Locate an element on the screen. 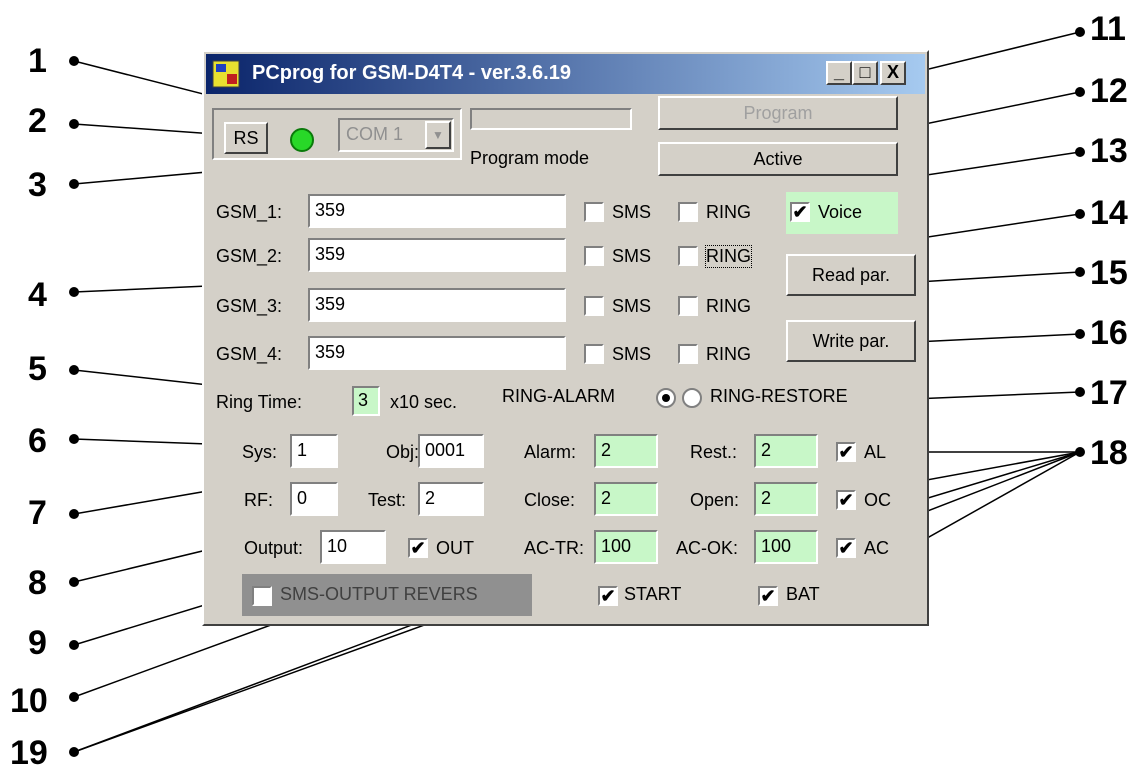 Image resolution: width=1144 pixels, height=772 pixels. com-port-select: COM 1 ▼ is located at coordinates (396, 135).